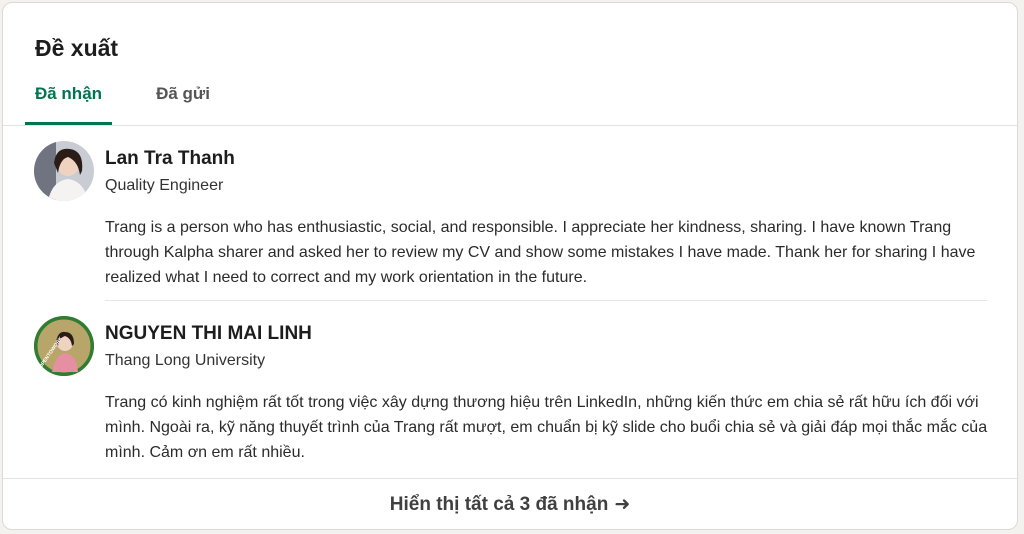 The height and width of the screenshot is (534, 1024). I want to click on tab-bar: Đã nhận Đã gửi, so click(510, 100).